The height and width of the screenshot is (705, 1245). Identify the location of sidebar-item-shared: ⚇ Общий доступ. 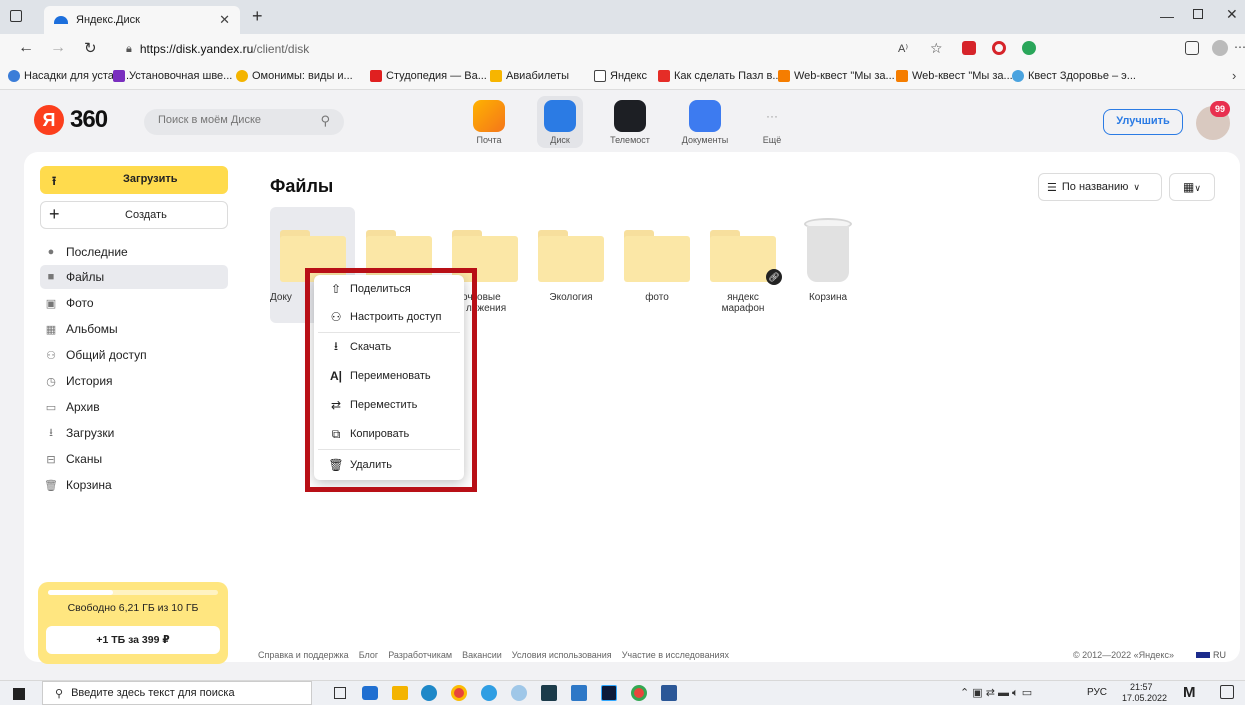
(134, 355).